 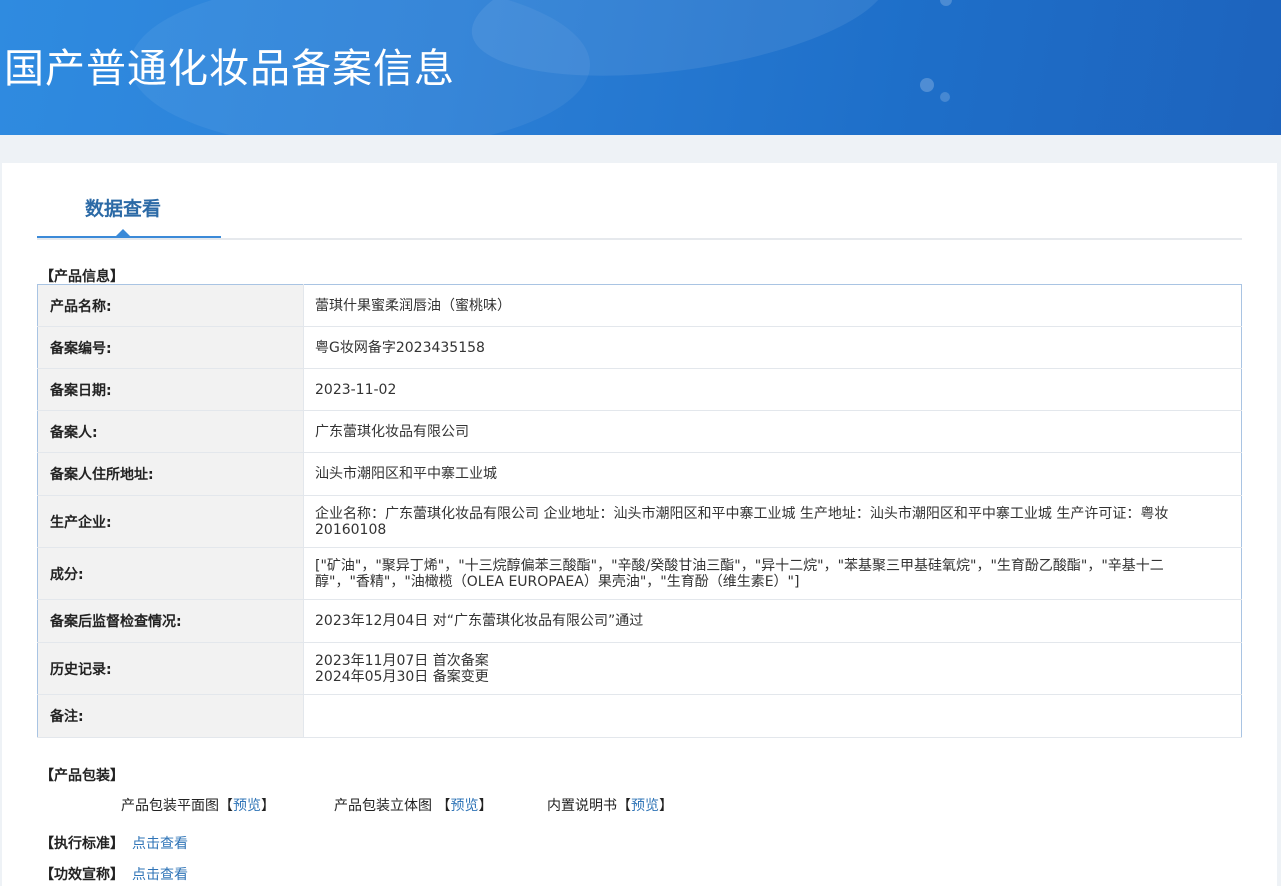 I want to click on row-value, so click(x=772, y=716).